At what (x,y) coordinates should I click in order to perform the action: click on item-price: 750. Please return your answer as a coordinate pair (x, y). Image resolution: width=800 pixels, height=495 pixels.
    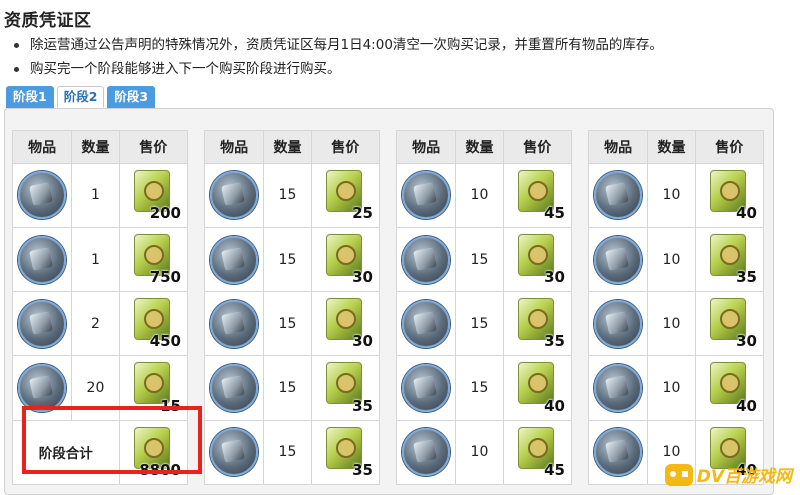
    Looking at the image, I should click on (165, 277).